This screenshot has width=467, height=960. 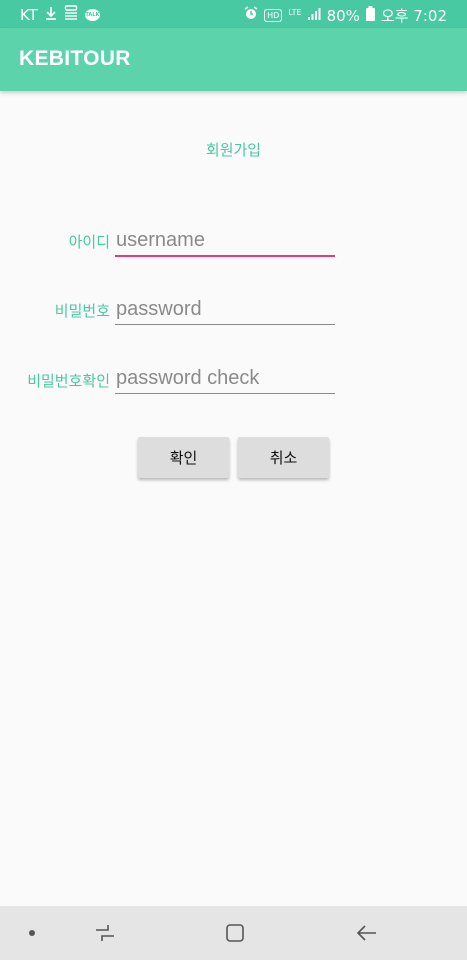 I want to click on hd-voice-icon: HD, so click(x=273, y=15).